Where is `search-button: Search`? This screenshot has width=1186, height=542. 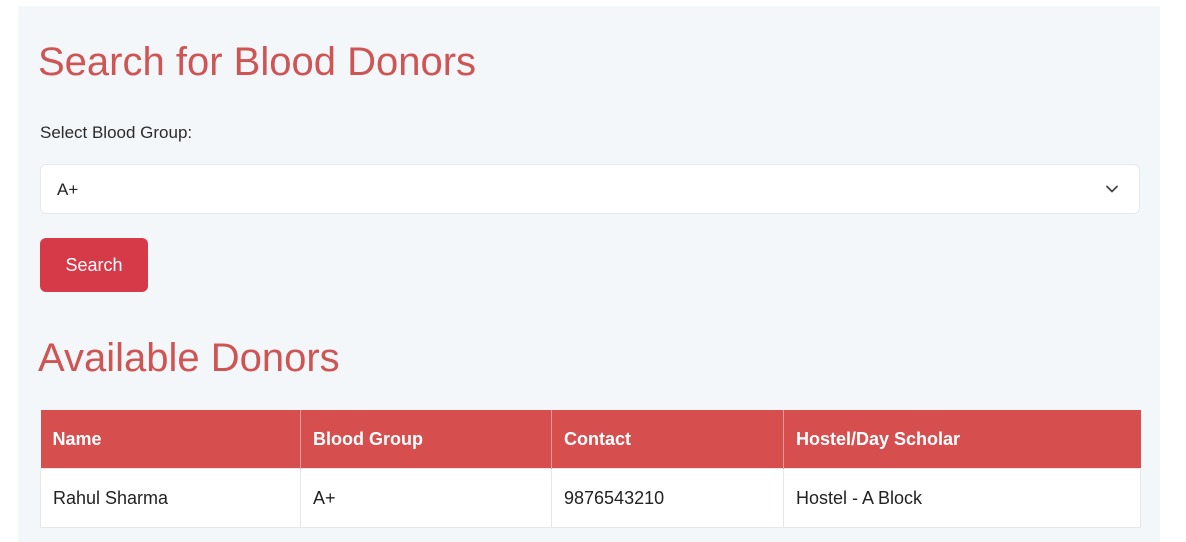
search-button: Search is located at coordinates (94, 265).